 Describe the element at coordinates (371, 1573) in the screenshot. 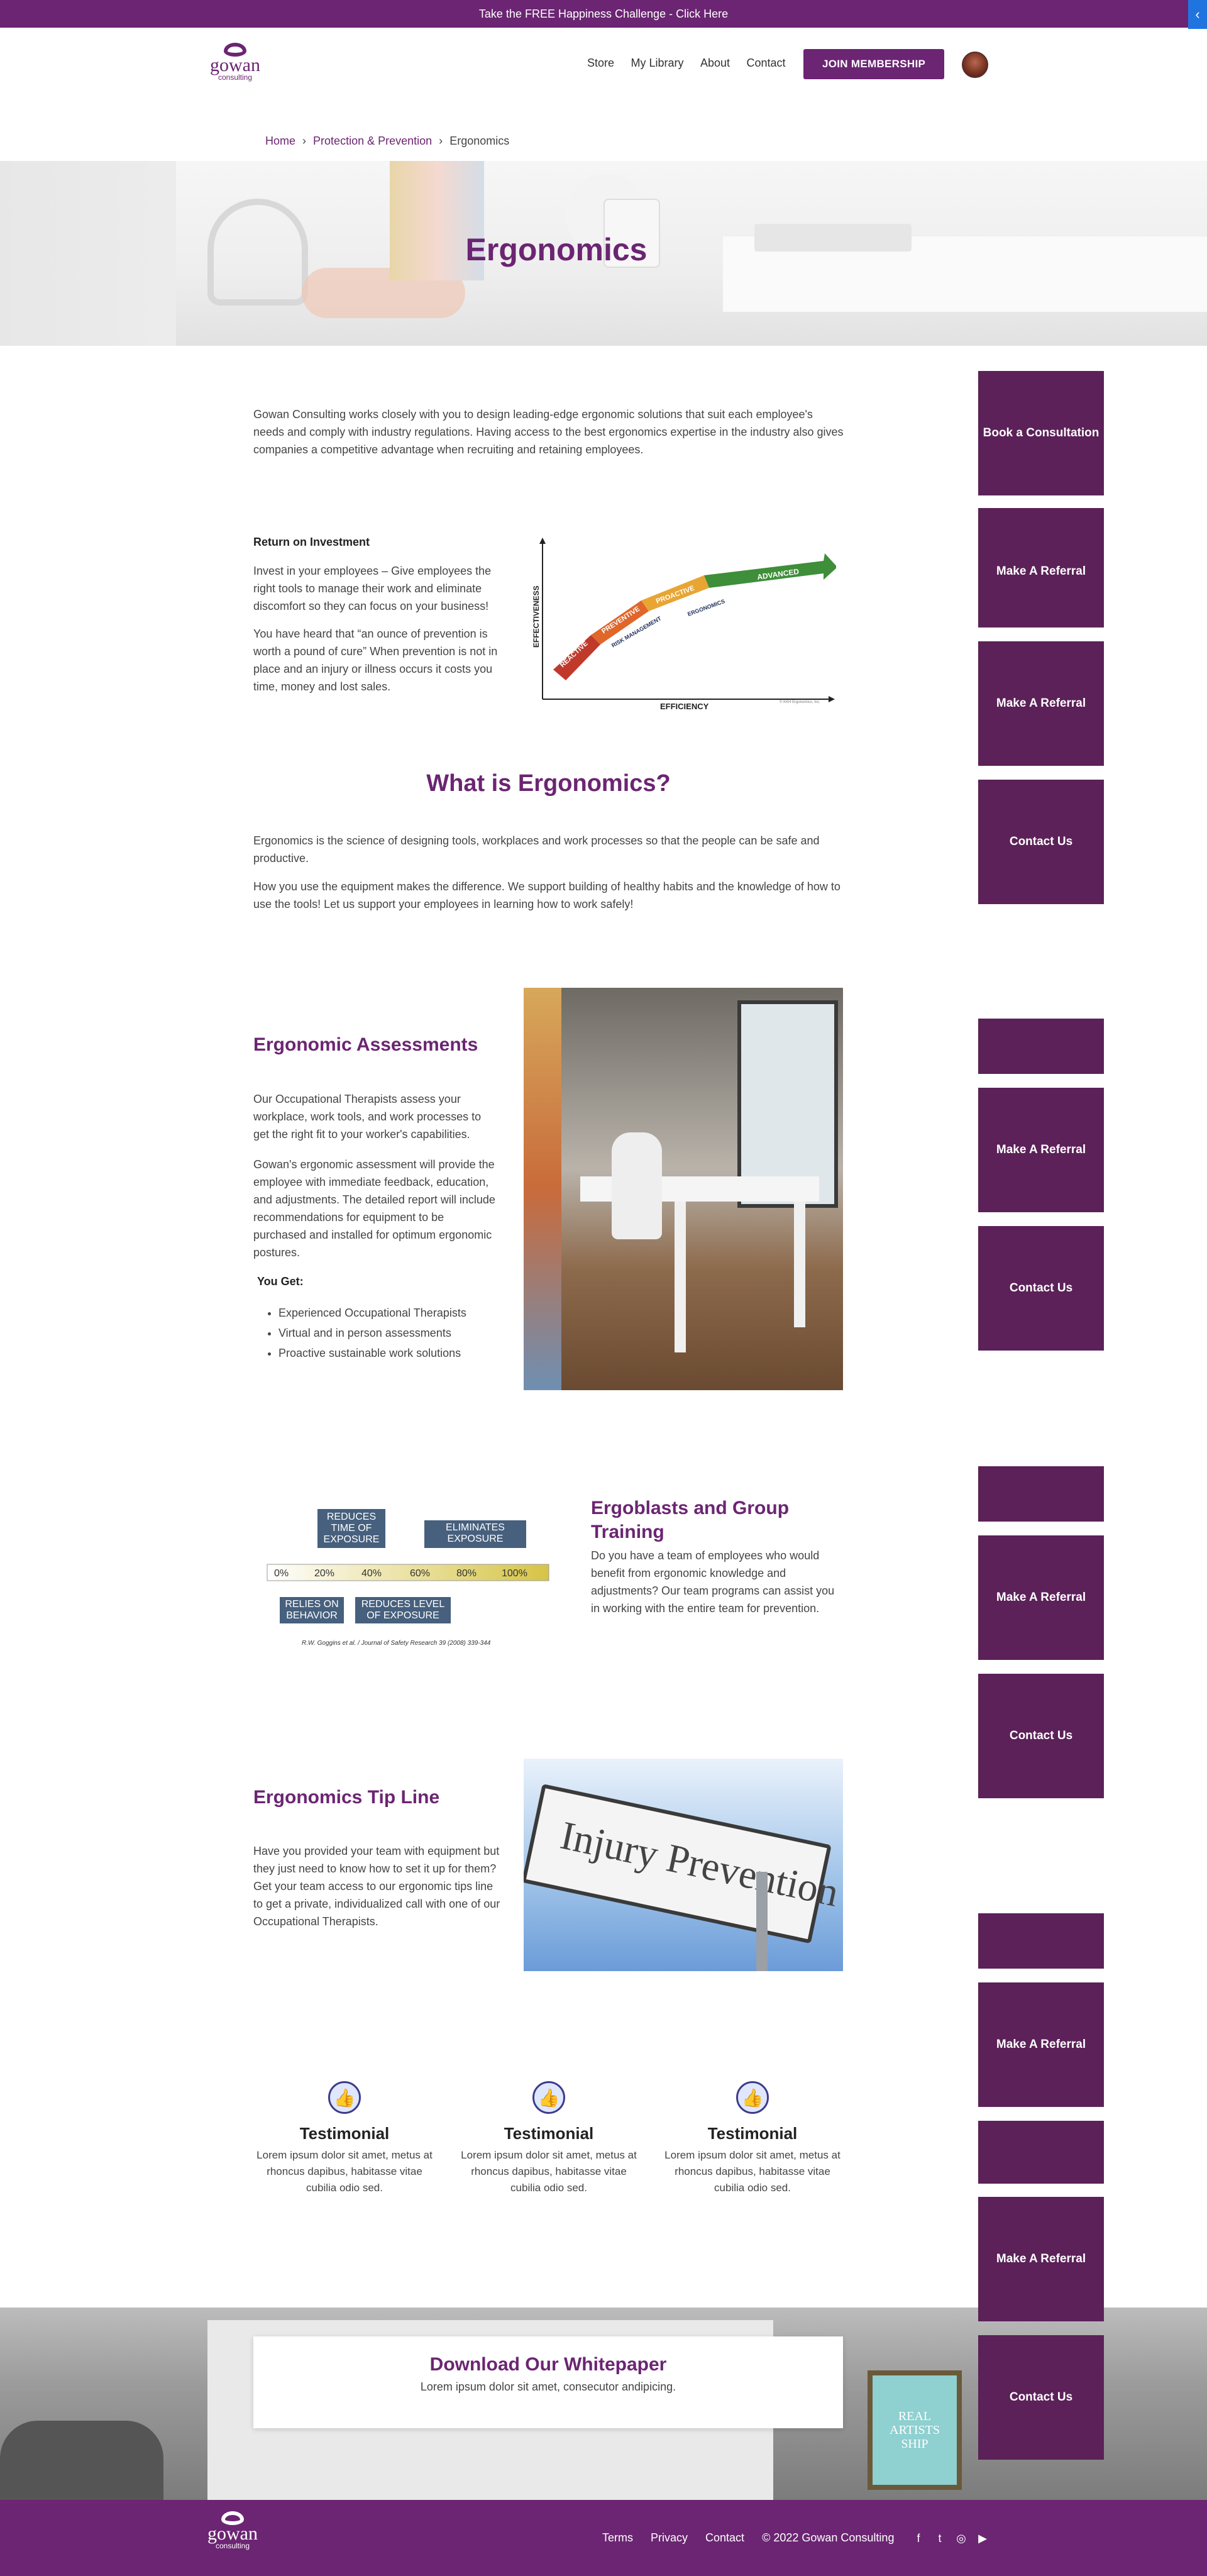

I see `scale-tick-label: 40%` at that location.